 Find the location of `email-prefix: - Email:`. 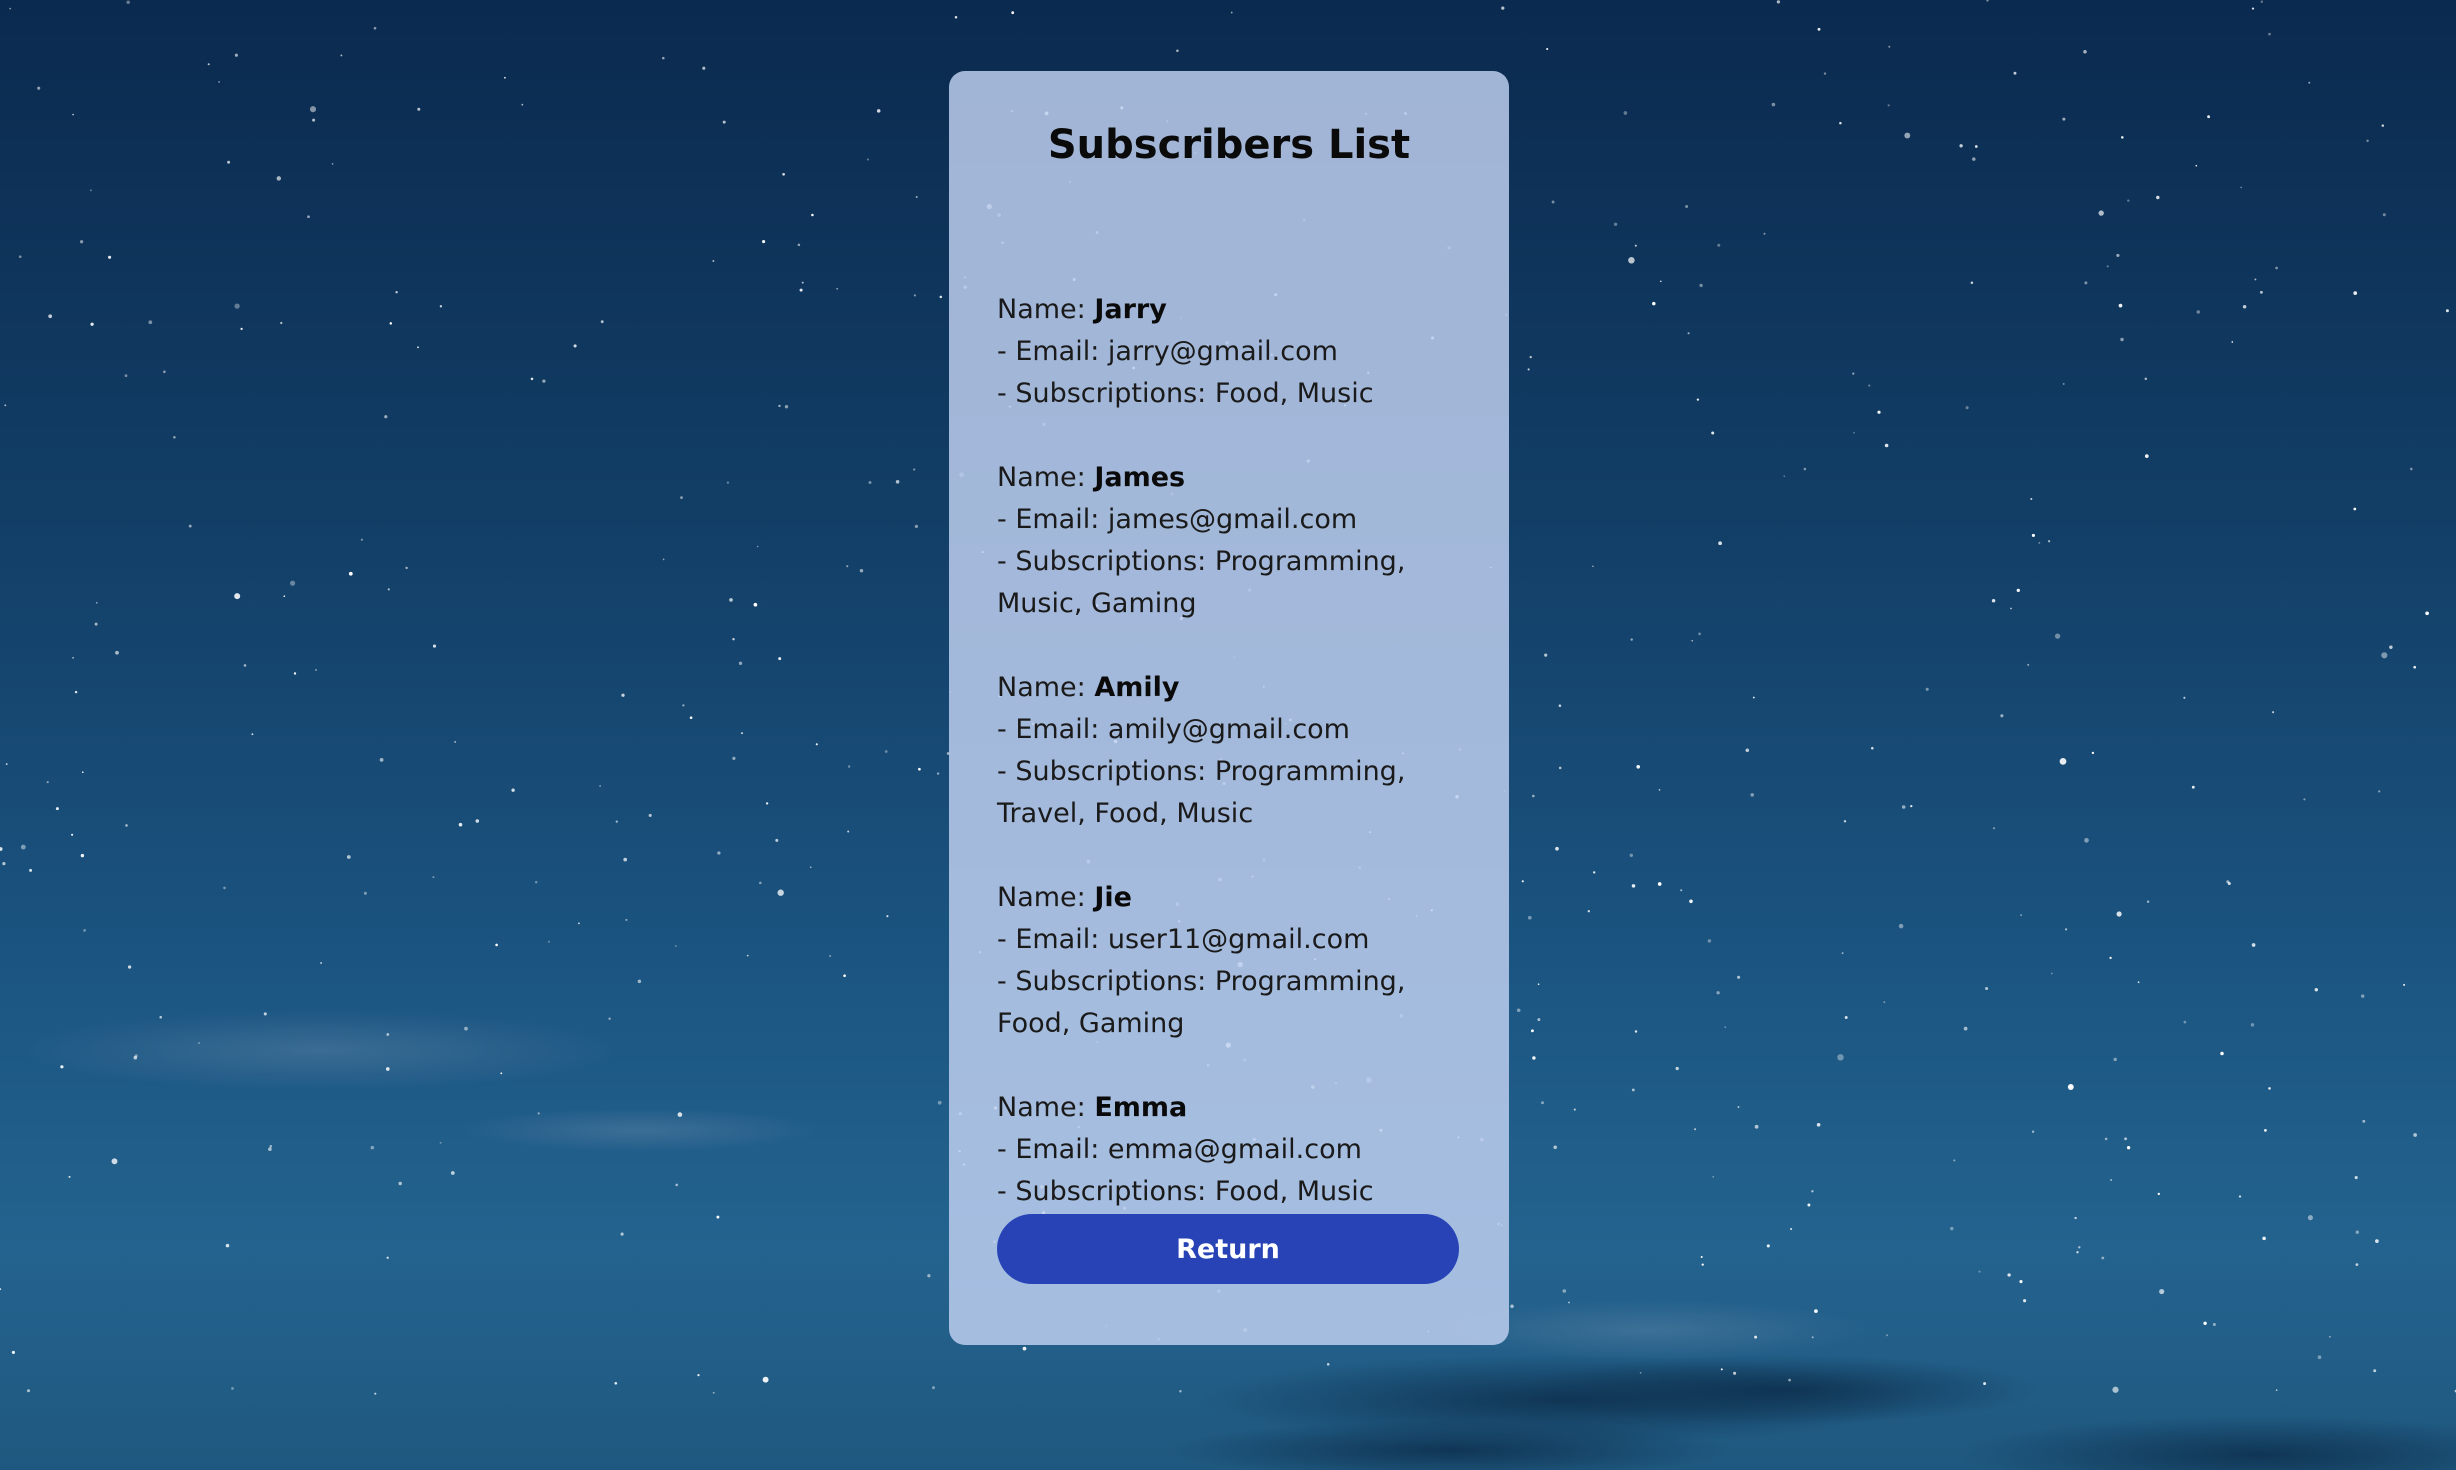

email-prefix: - Email: is located at coordinates (1052, 939).